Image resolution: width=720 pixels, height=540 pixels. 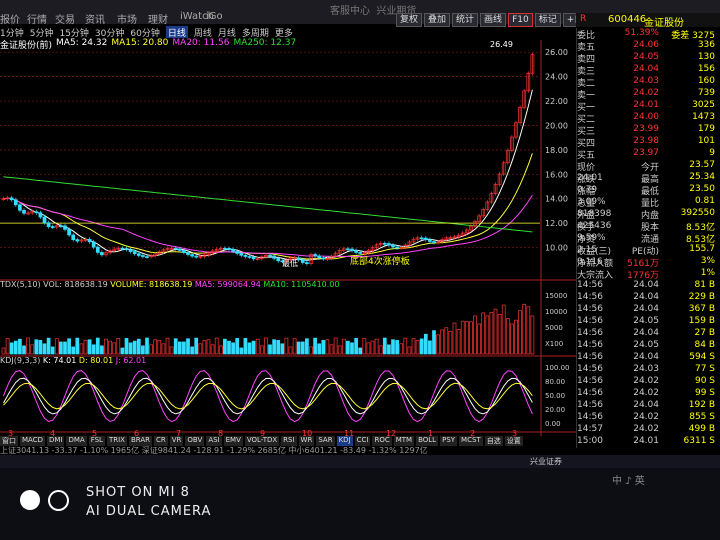 What do you see at coordinates (520, 20) in the screenshot?
I see `f10-button: F10` at bounding box center [520, 20].